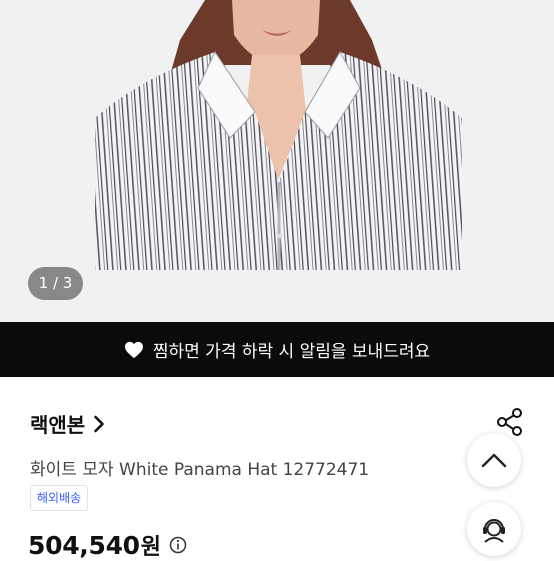  I want to click on info-icon, so click(178, 545).